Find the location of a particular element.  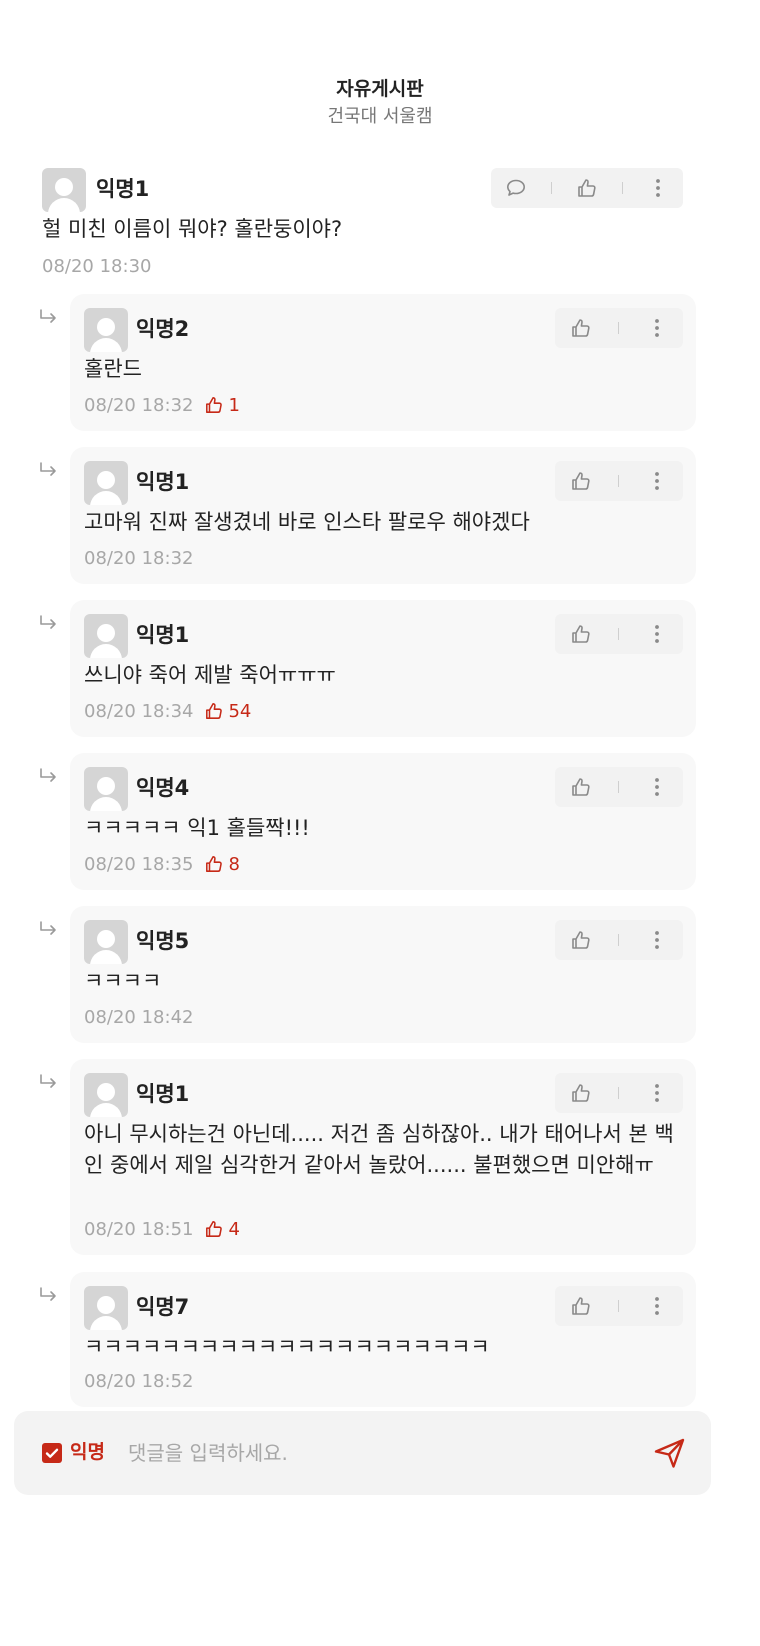

reply-author: 익명7 is located at coordinates (163, 1307).